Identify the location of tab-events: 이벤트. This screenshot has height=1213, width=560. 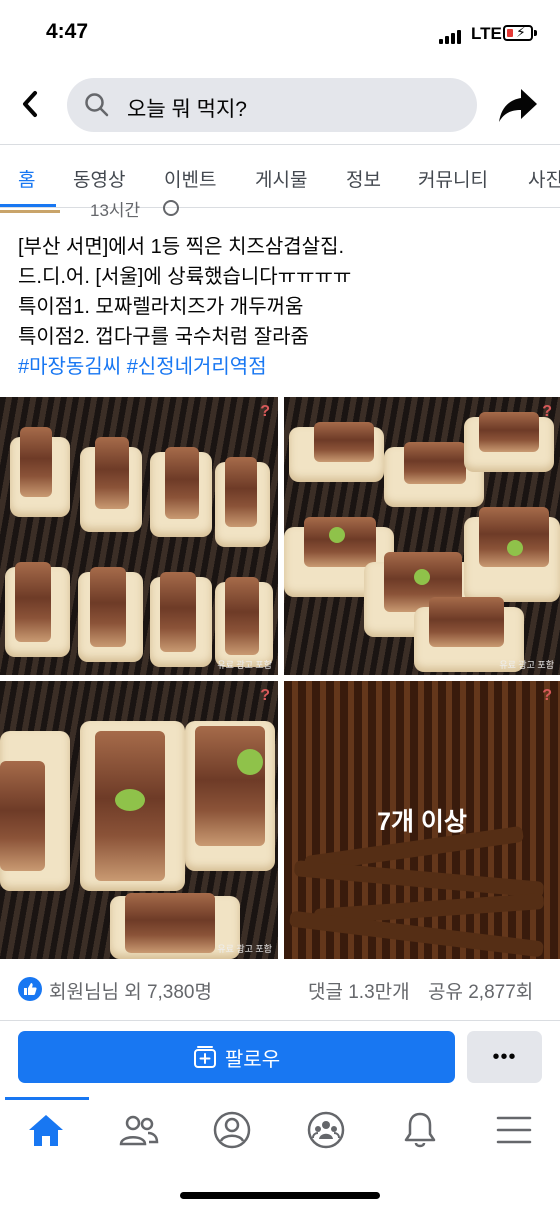
(190, 178).